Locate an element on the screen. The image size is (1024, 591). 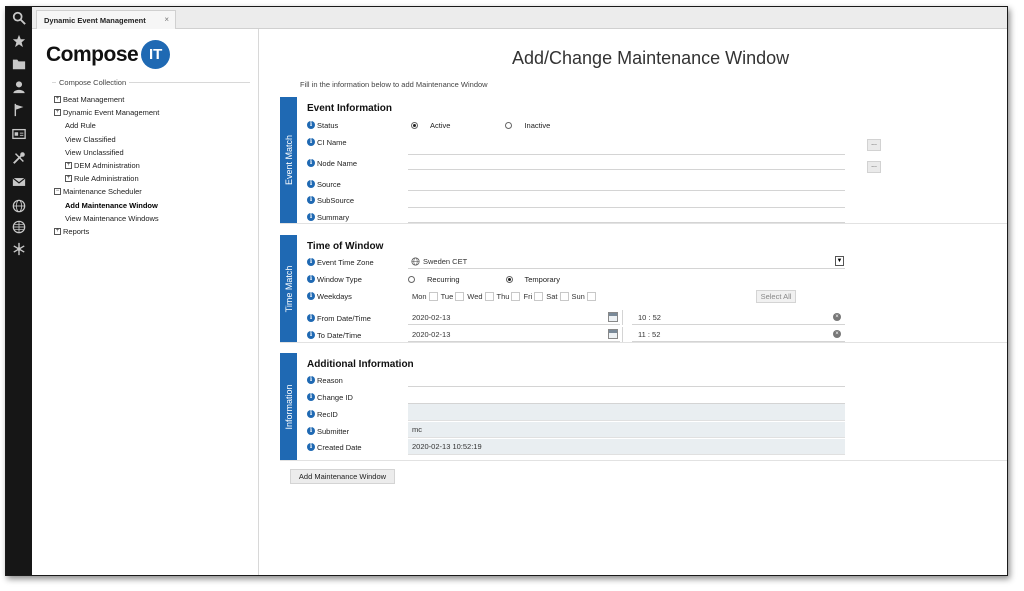
weekday-wed: Wed is located at coordinates (480, 296).